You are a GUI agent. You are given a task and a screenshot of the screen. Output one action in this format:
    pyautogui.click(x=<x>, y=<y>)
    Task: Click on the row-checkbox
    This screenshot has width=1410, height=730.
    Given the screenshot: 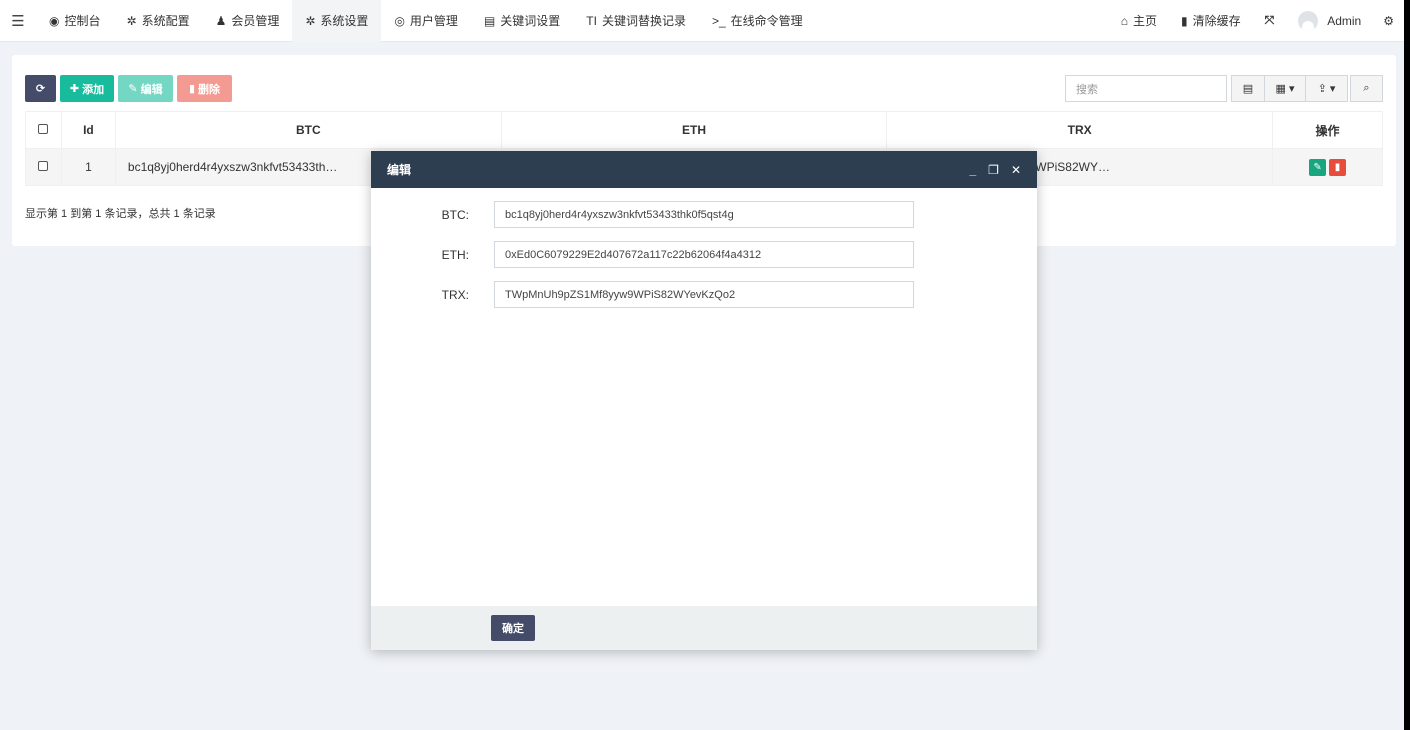 What is the action you would take?
    pyautogui.click(x=43, y=166)
    